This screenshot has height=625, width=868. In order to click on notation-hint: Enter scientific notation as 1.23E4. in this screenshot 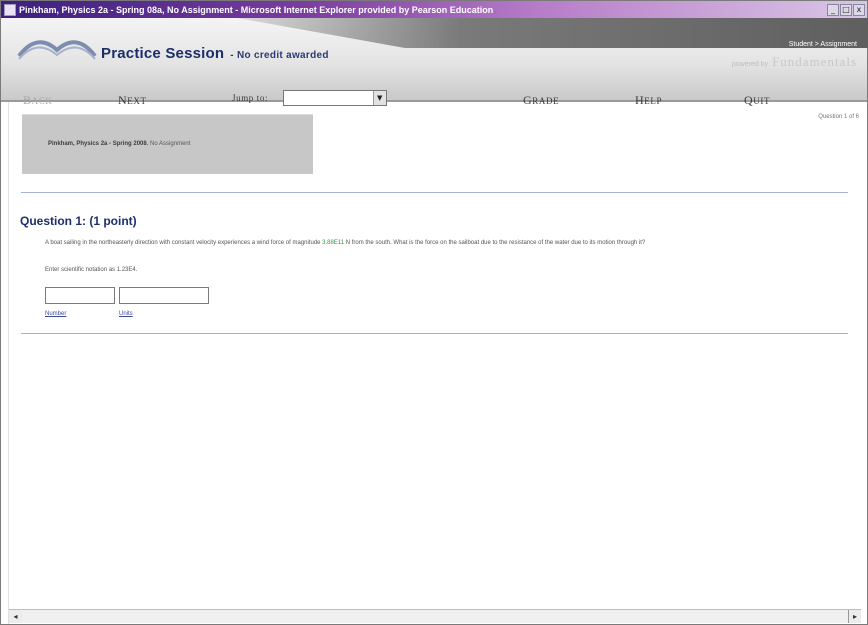, I will do `click(91, 270)`.